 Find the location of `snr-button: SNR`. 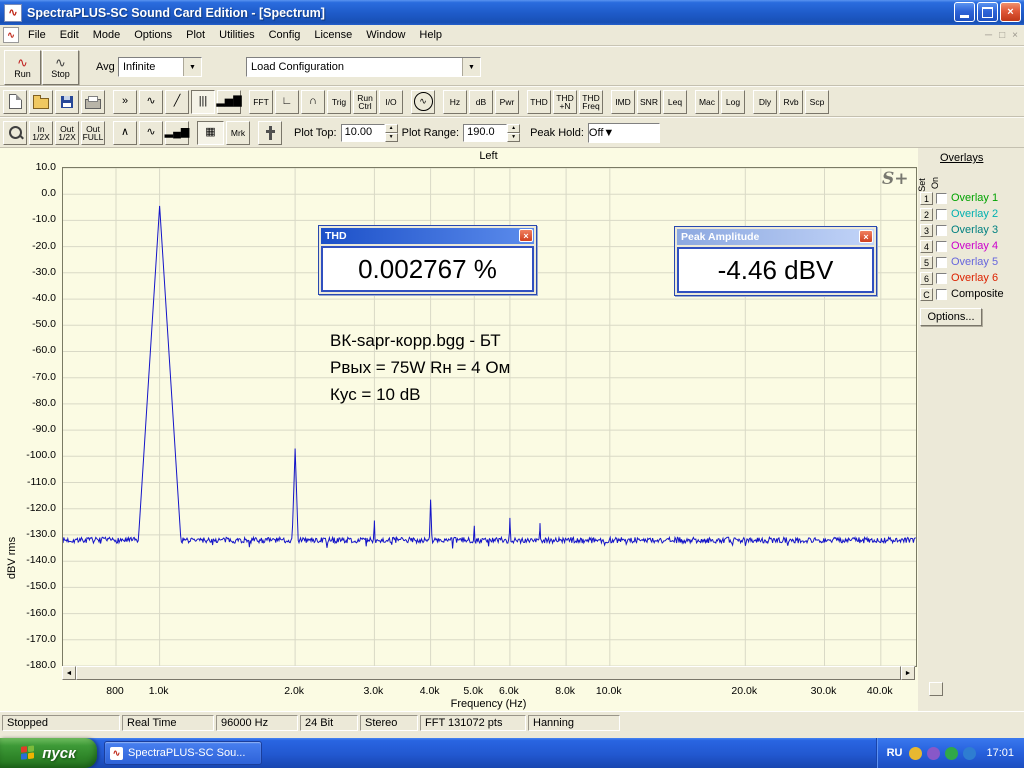

snr-button: SNR is located at coordinates (649, 101).